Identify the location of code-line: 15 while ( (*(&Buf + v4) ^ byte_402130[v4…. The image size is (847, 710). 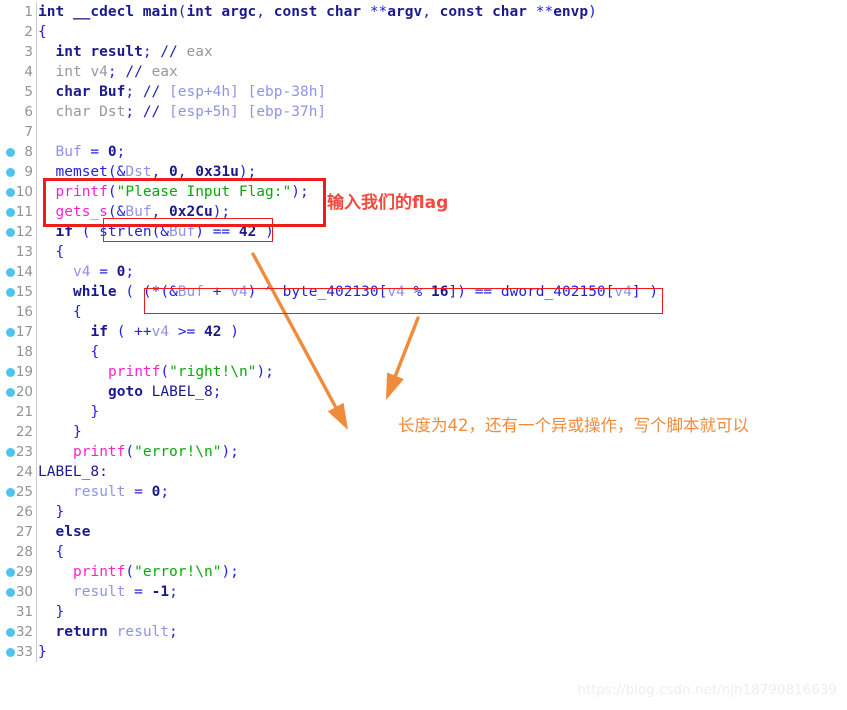
(423, 292).